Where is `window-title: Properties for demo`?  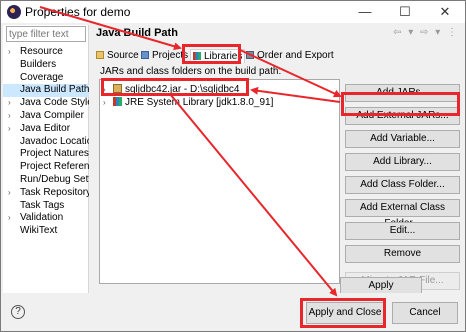
window-title: Properties for demo is located at coordinates (78, 12).